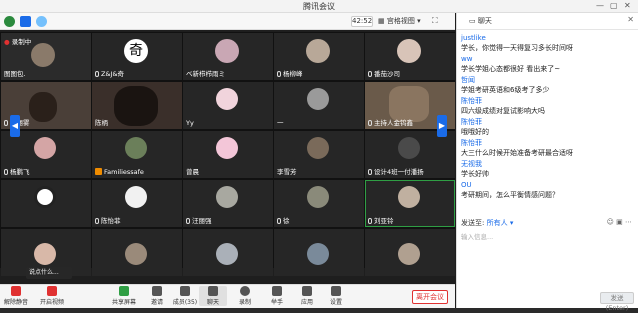  Describe the element at coordinates (213, 291) in the screenshot. I see `chat-icon` at that location.